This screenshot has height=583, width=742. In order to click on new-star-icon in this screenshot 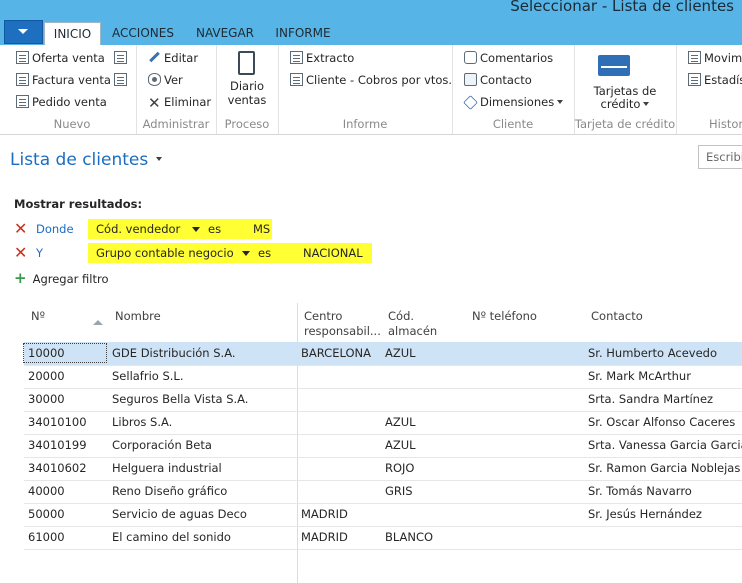, I will do `click(120, 79)`.